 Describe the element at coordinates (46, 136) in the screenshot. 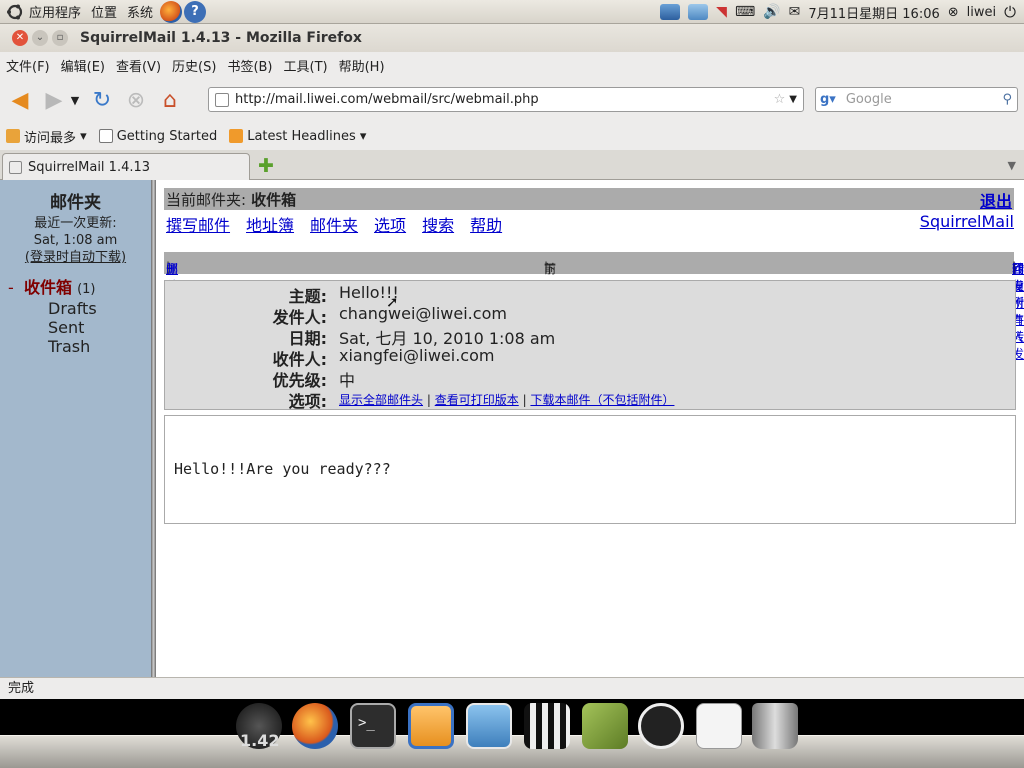

I see `bookmark-most-visited: 访问最多 ▾` at that location.